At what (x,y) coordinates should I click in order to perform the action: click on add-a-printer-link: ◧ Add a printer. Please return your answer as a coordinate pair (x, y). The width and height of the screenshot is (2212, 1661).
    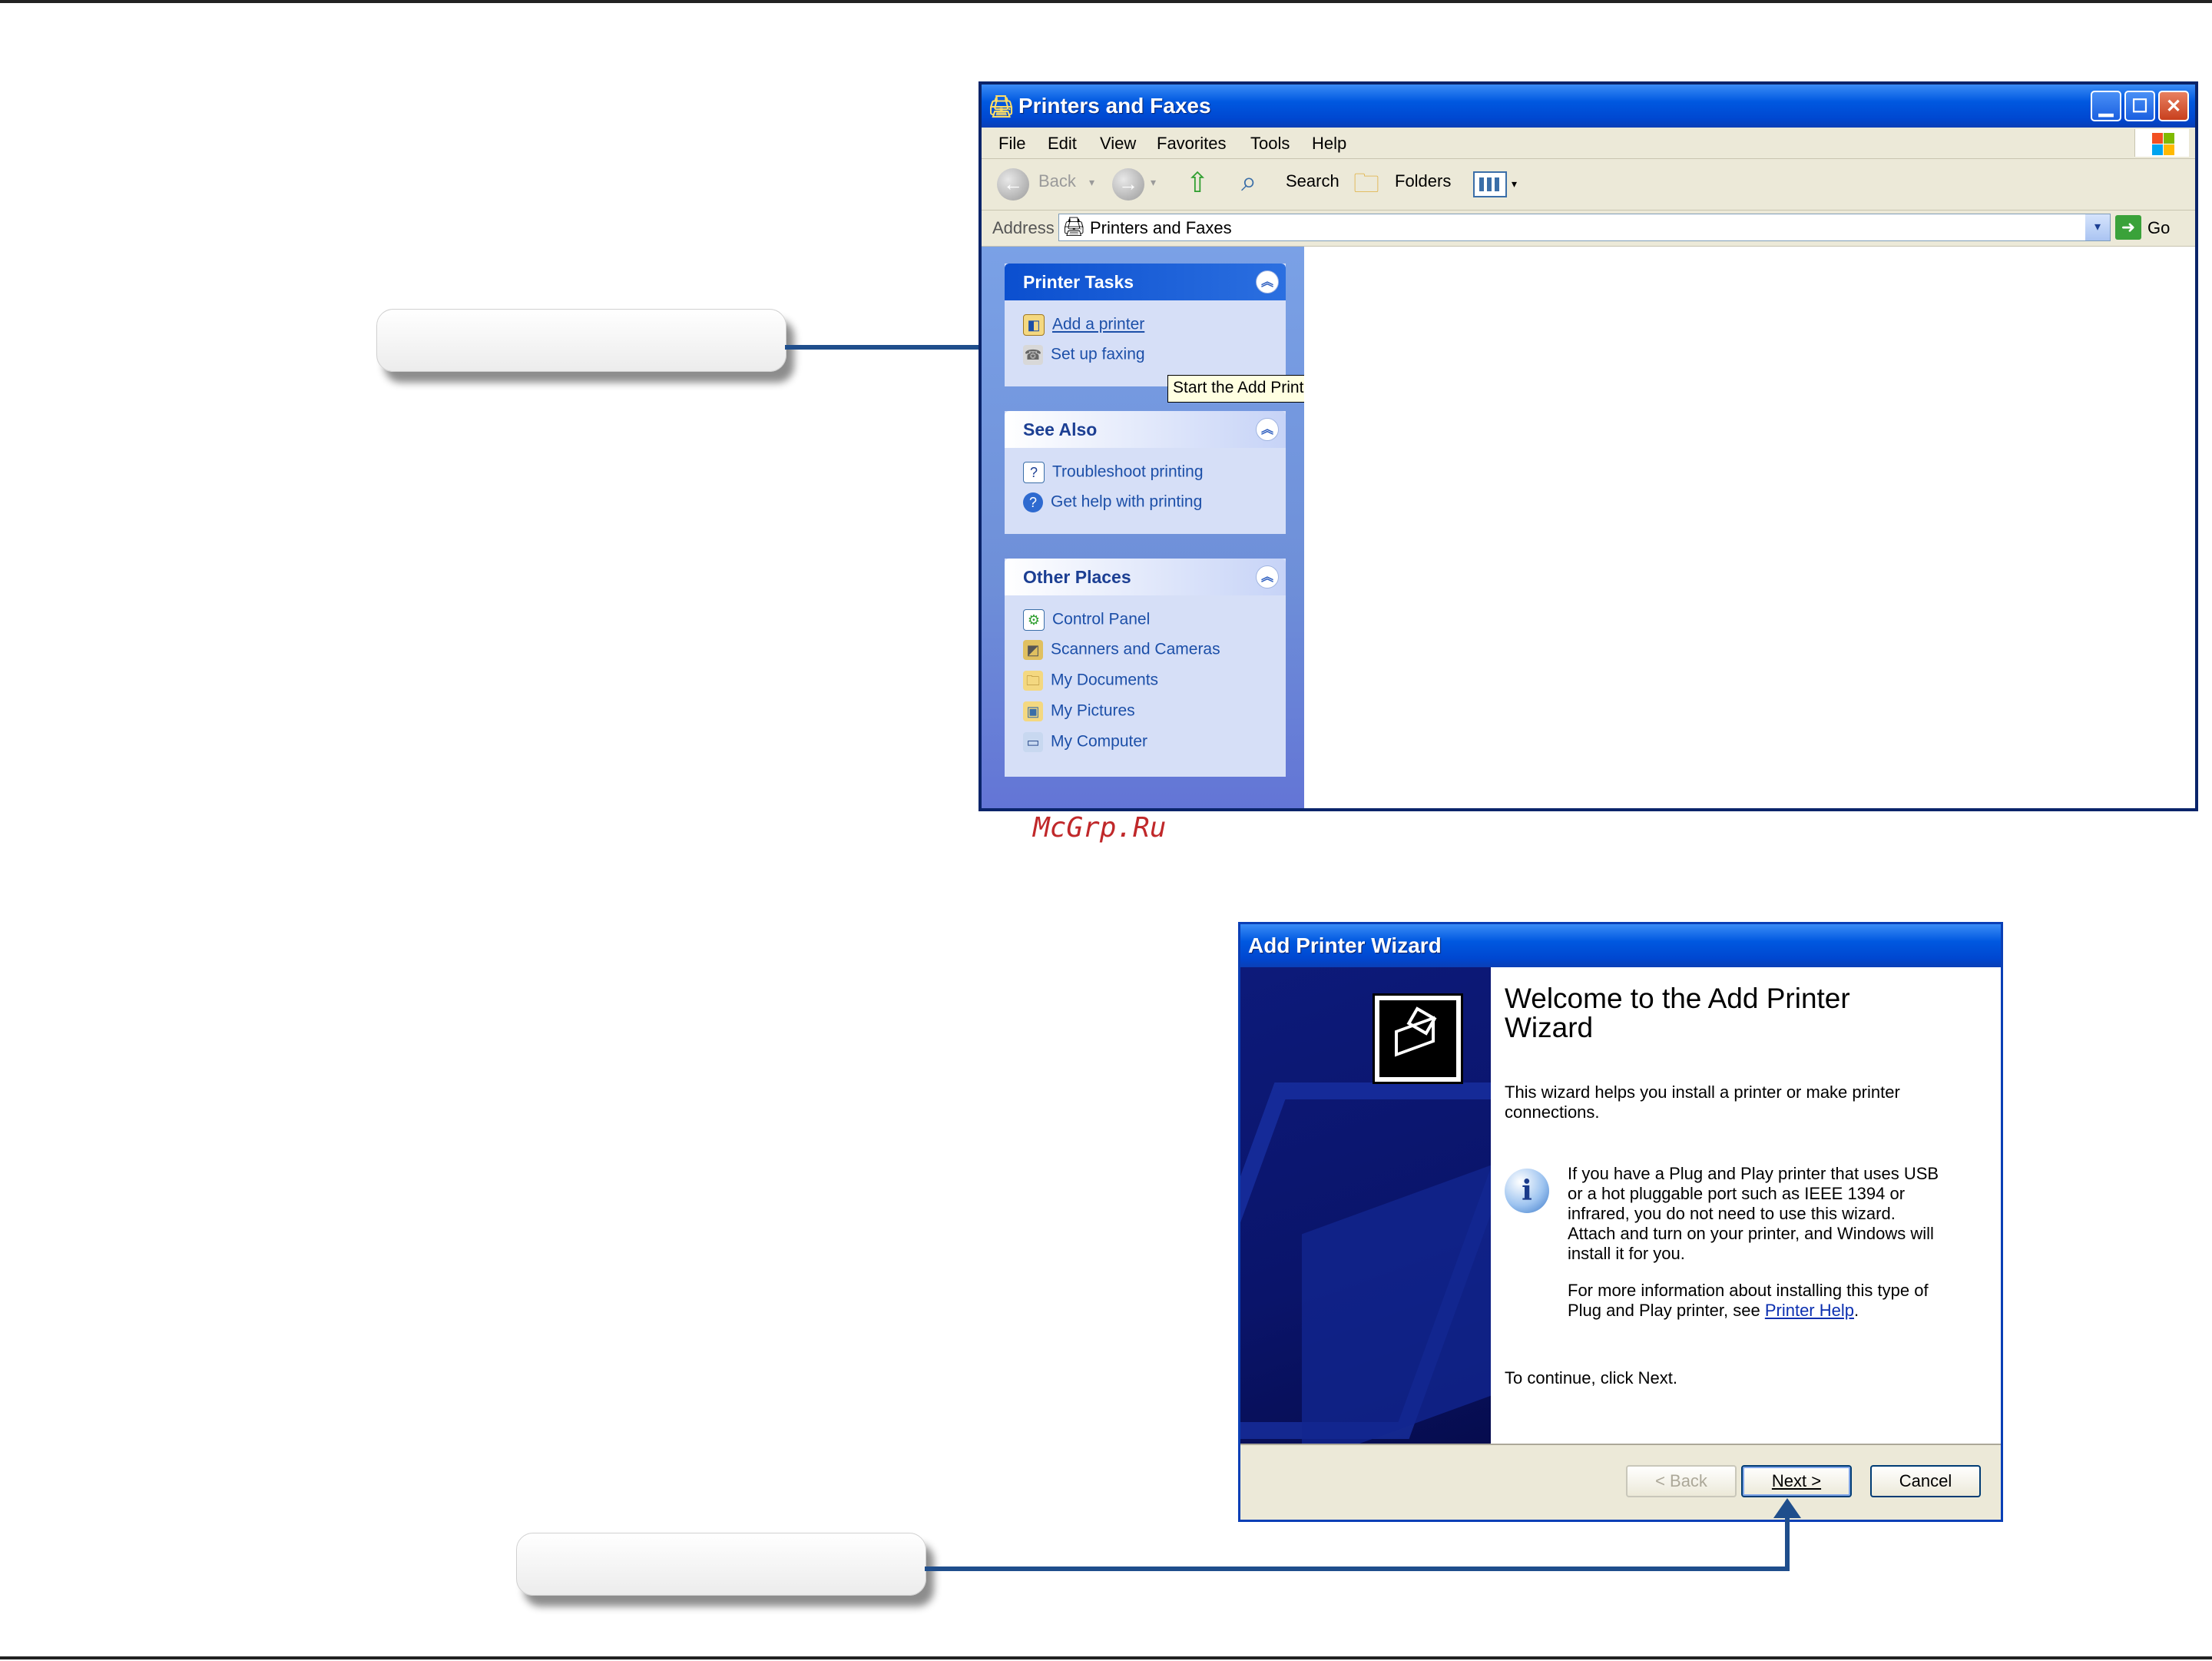
    Looking at the image, I should click on (1084, 325).